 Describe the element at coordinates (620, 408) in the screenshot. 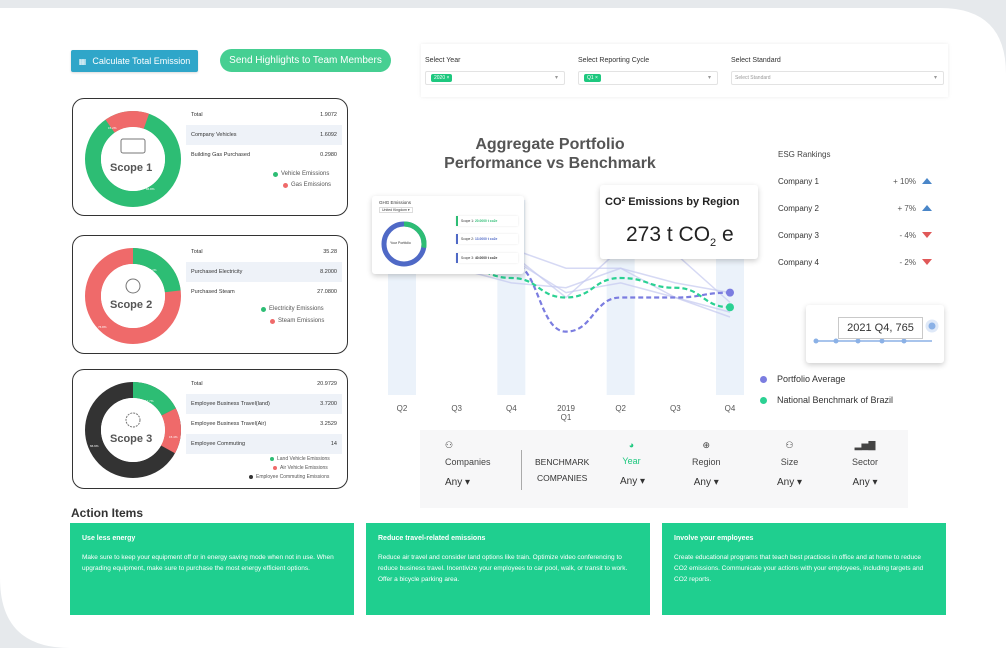

I see `x-tick-label: Q2` at that location.